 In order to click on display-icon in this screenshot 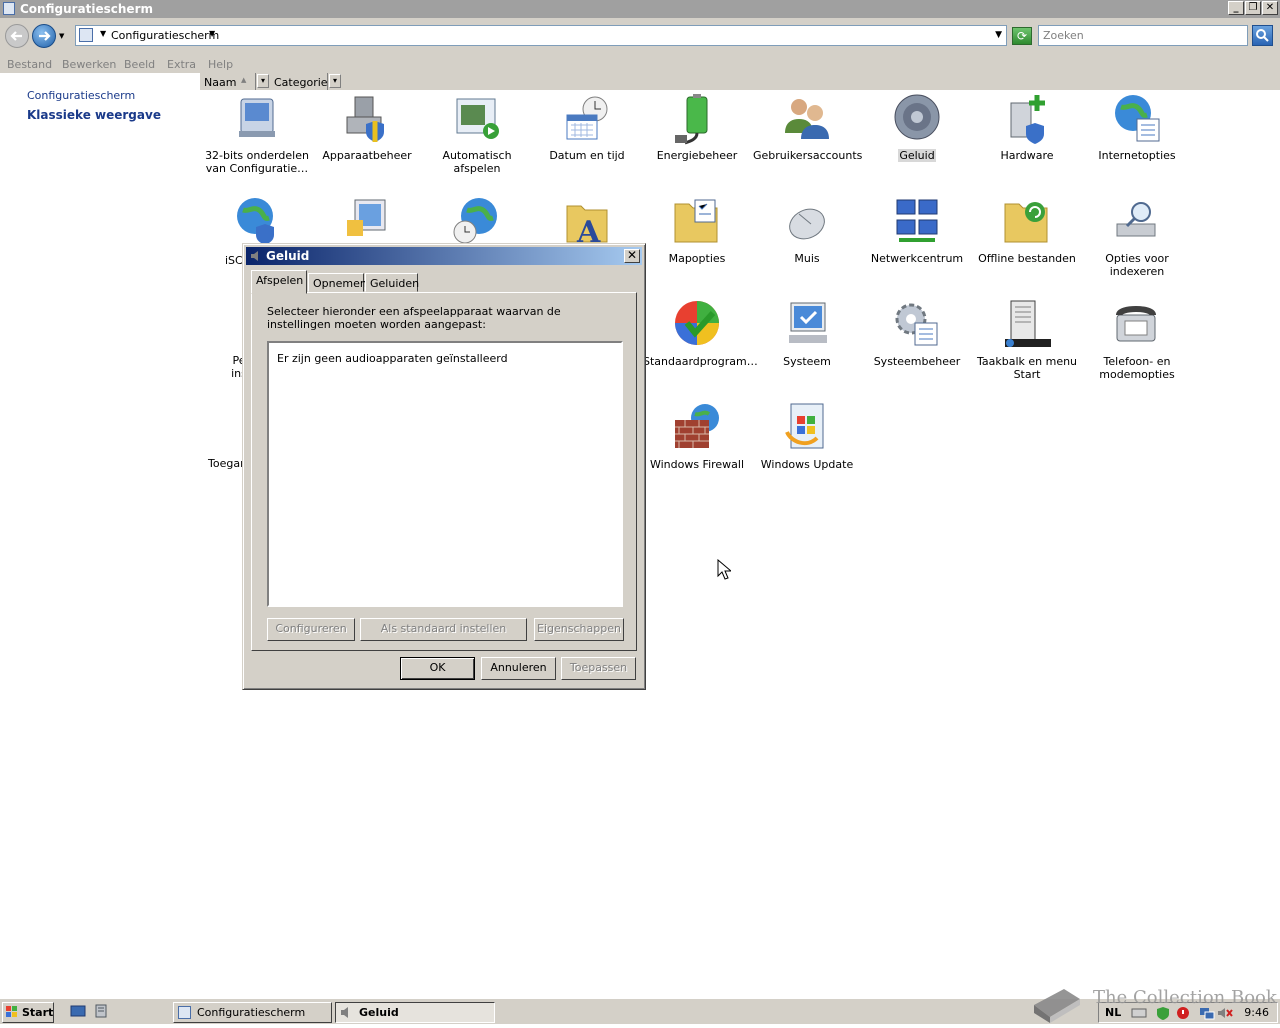, I will do `click(367, 222)`.